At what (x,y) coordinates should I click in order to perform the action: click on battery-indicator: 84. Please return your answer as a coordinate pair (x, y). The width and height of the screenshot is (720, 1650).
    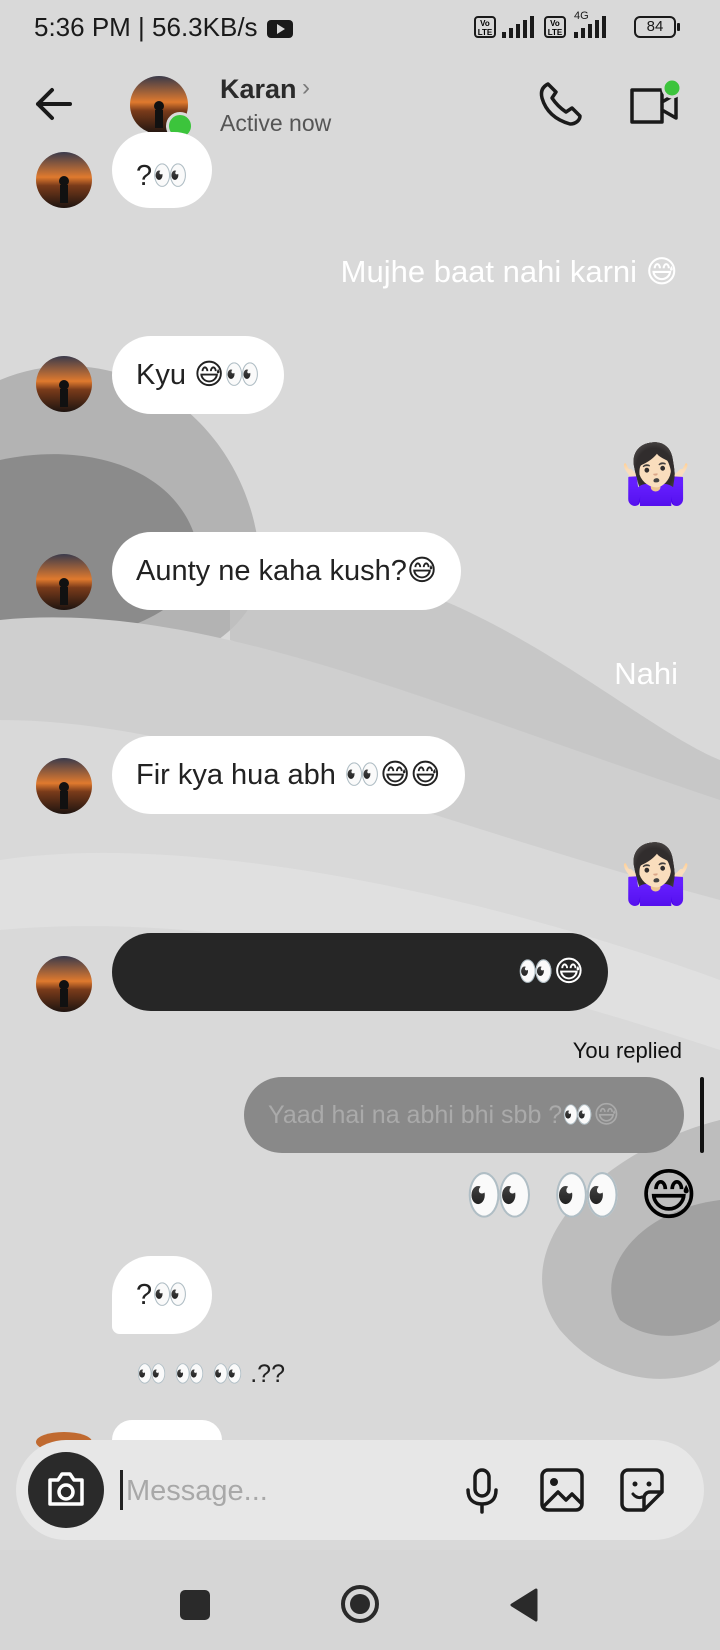
    Looking at the image, I should click on (657, 27).